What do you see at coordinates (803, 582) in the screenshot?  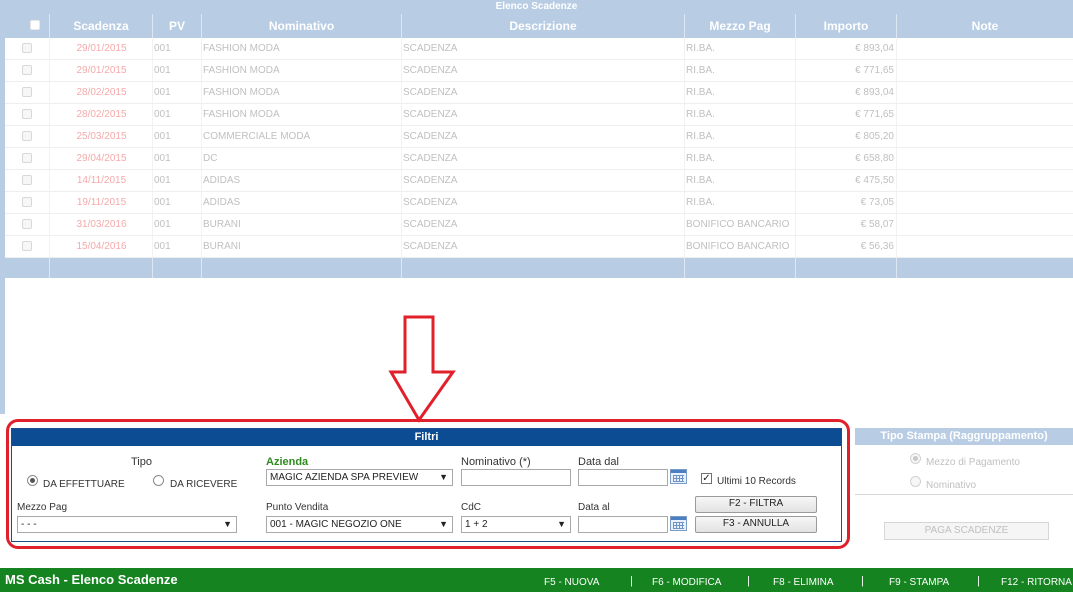 I see `f8-elimina-button: F8 - ELIMINA` at bounding box center [803, 582].